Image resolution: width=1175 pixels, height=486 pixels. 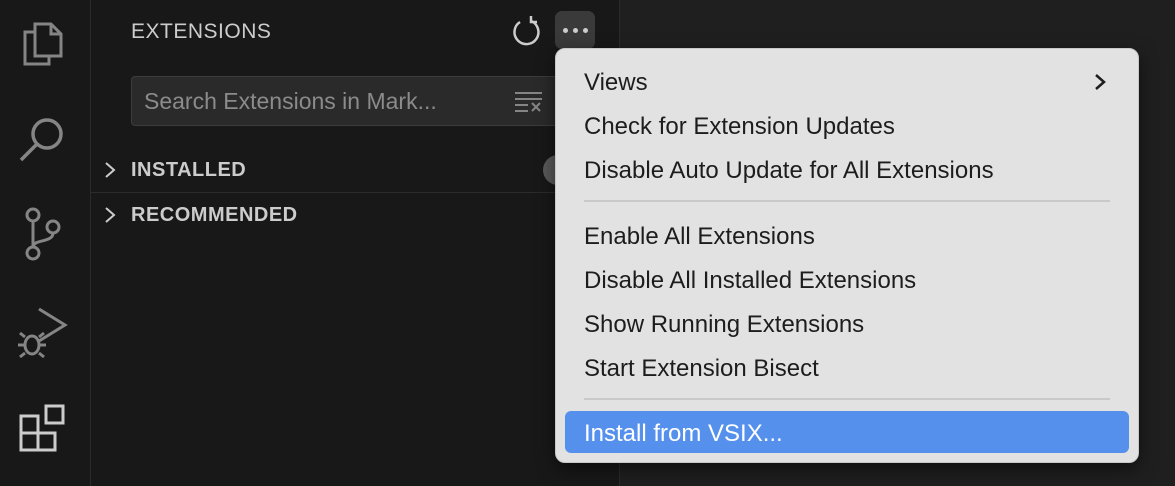 I want to click on search-icon, so click(x=43, y=140).